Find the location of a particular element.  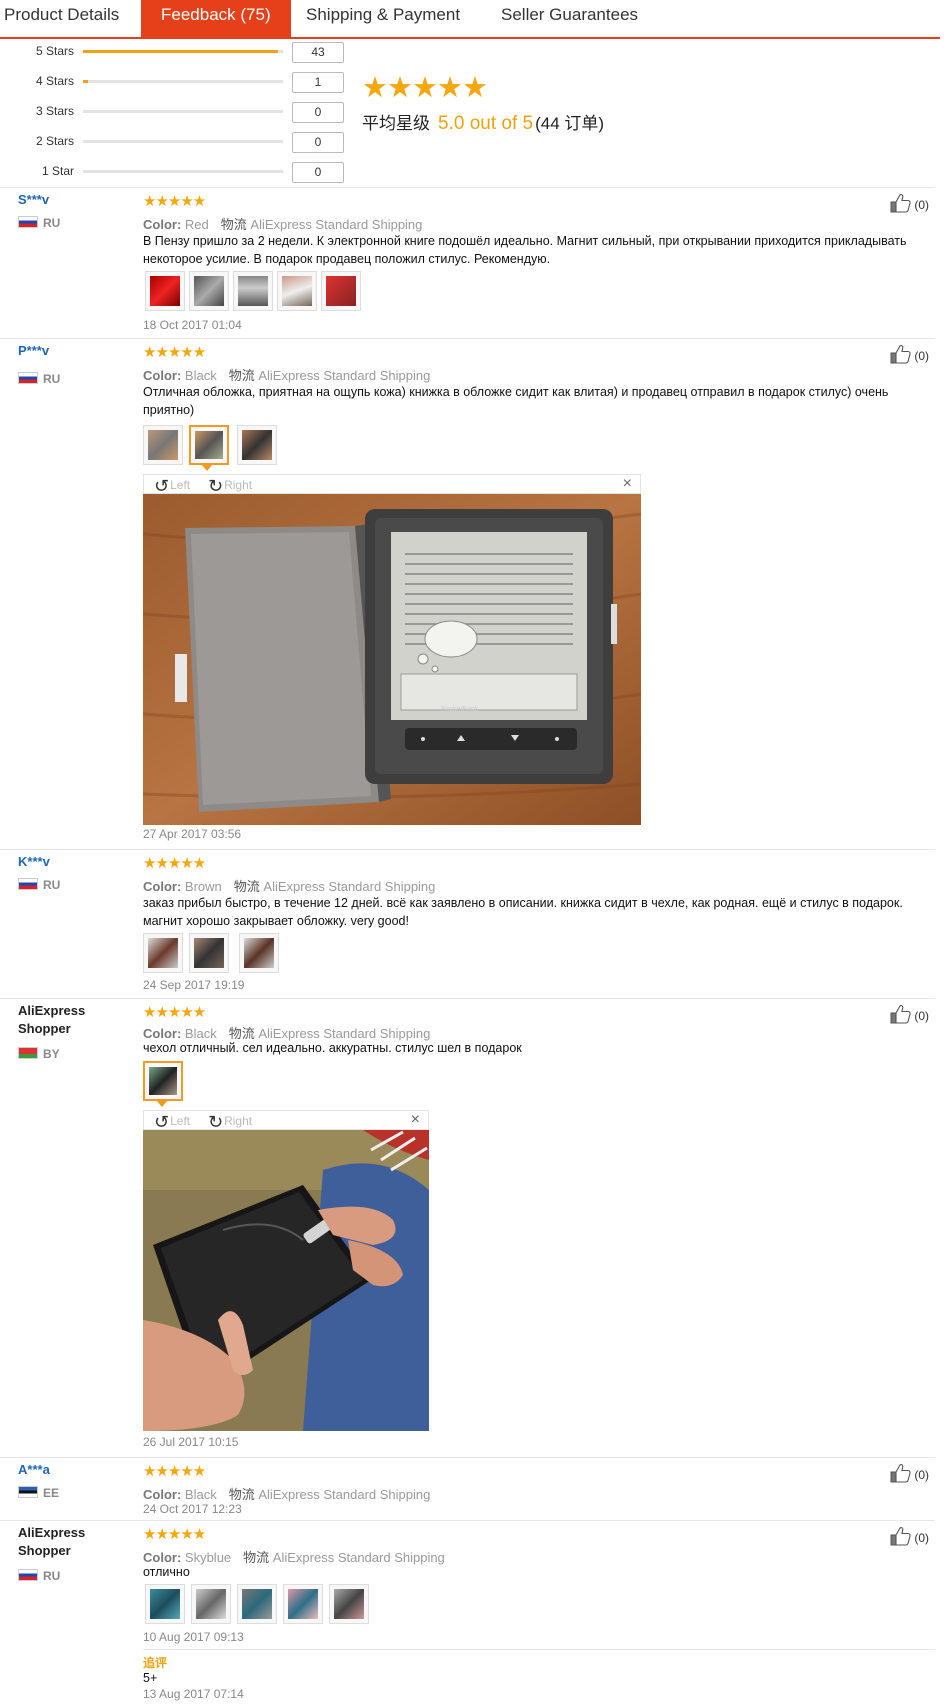

photo-viewer-toolbar: ↺Left ↻Right × is located at coordinates (392, 485).